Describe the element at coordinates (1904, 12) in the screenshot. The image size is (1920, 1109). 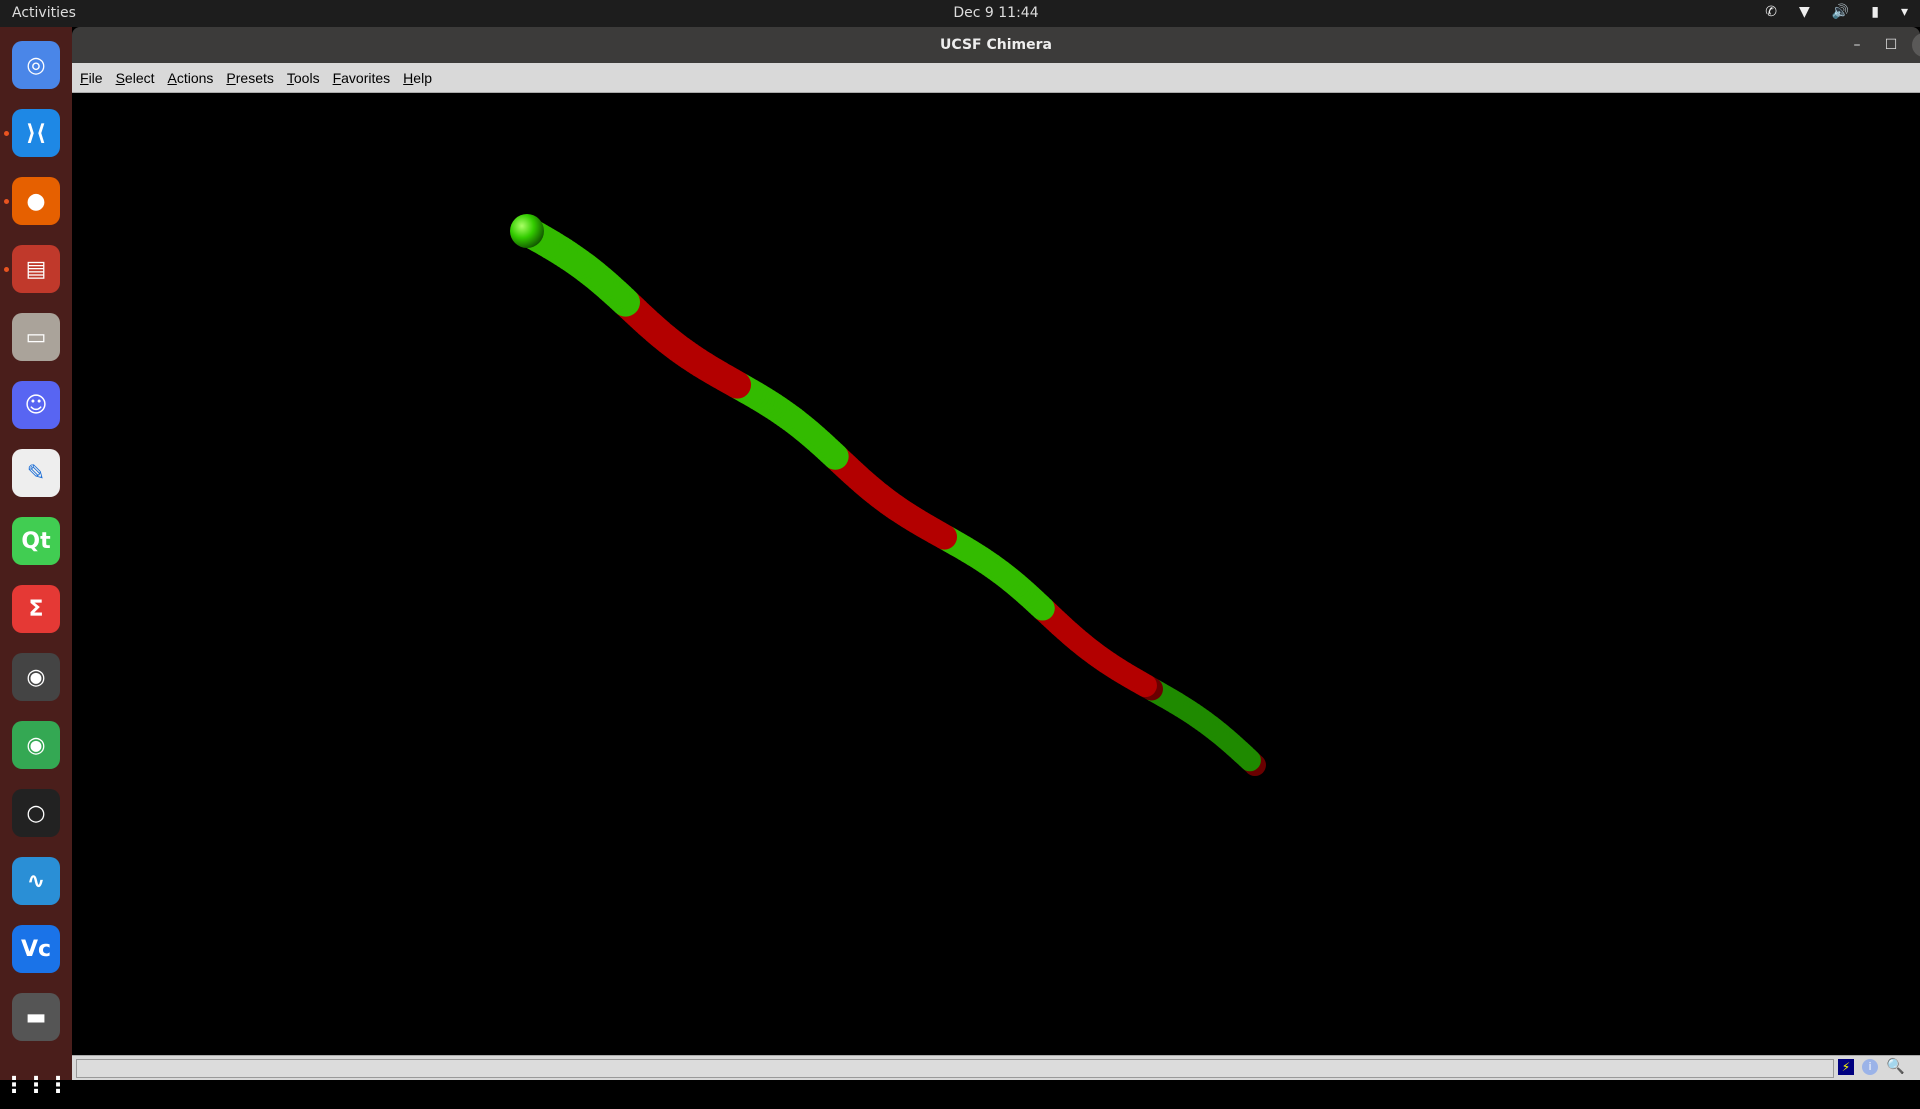
I see `chevron-down-icon: ▾` at that location.